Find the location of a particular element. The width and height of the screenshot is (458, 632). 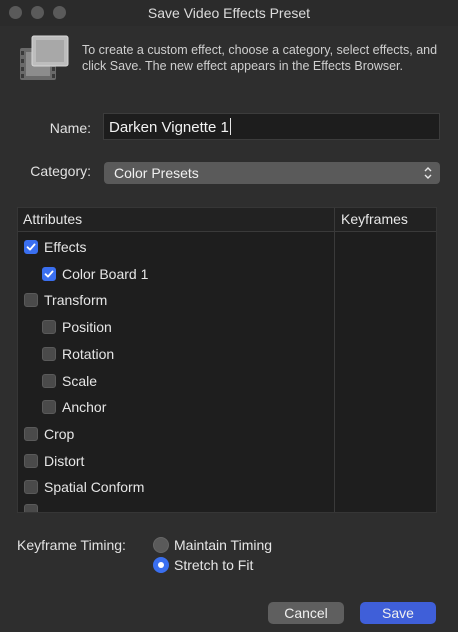

table-row: Position is located at coordinates (77, 327).